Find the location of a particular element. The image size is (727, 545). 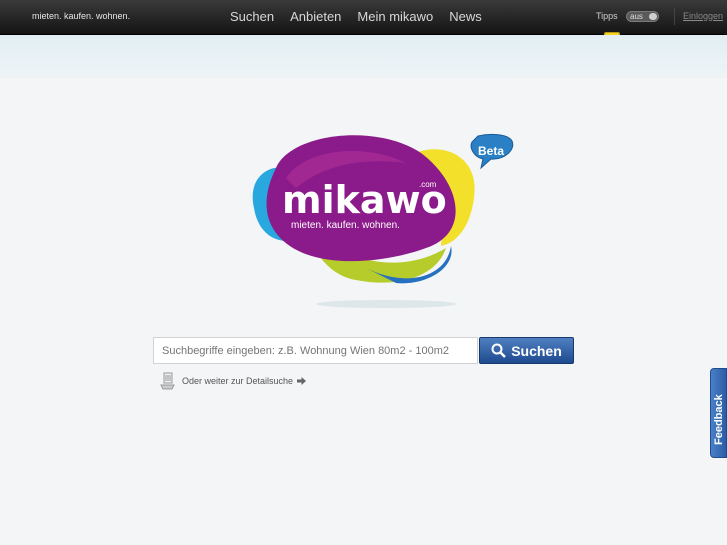

logo-domain: .com is located at coordinates (428, 184).